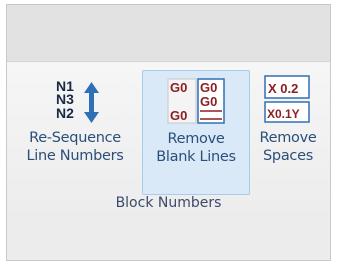 The height and width of the screenshot is (267, 340). What do you see at coordinates (178, 115) in the screenshot?
I see `icon-text-g0-b: G0` at bounding box center [178, 115].